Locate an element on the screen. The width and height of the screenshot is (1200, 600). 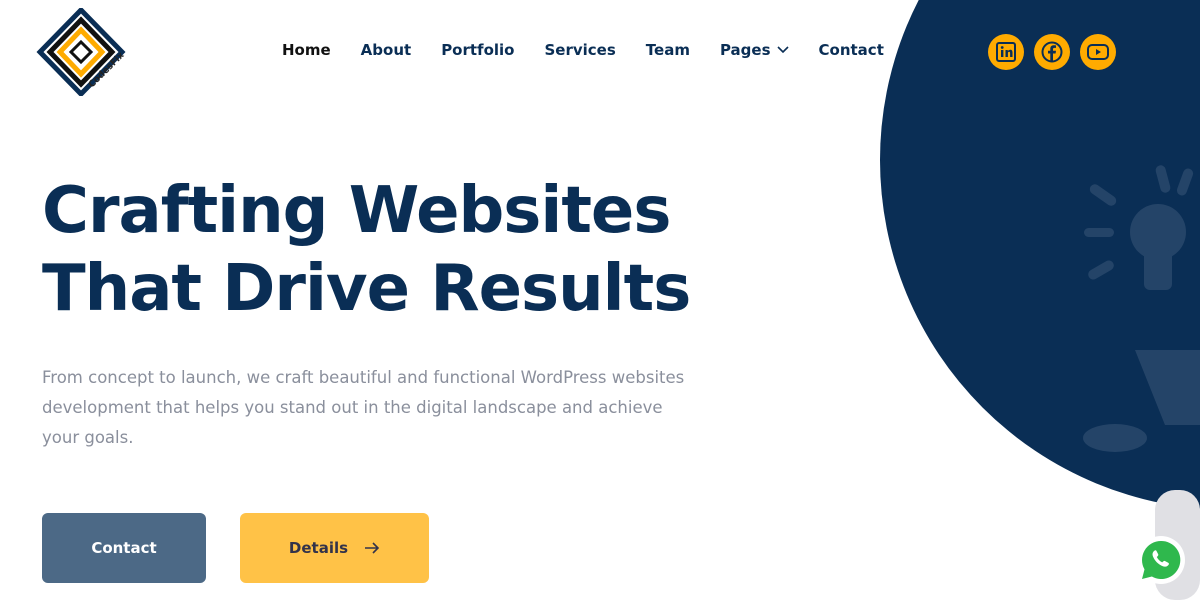
social-links is located at coordinates (1052, 52).